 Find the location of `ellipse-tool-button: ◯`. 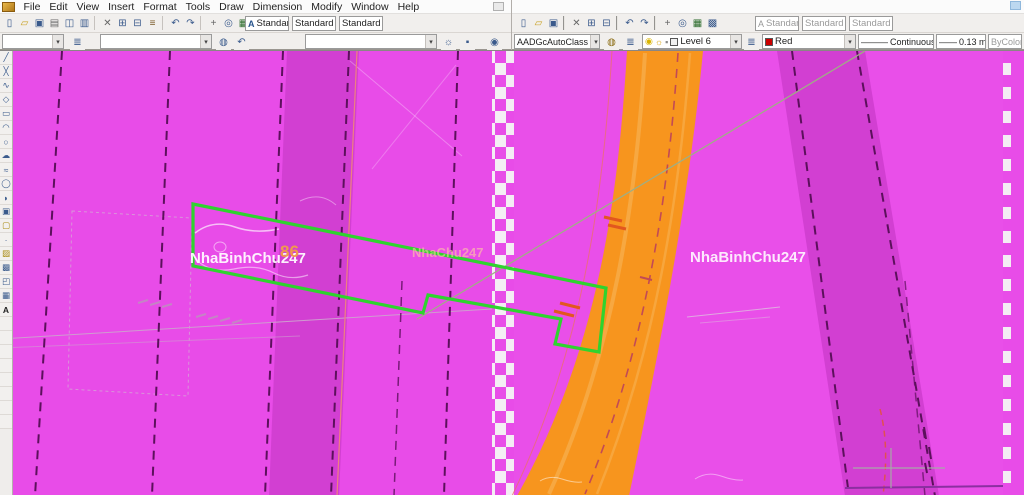

ellipse-tool-button: ◯ is located at coordinates (6, 184).